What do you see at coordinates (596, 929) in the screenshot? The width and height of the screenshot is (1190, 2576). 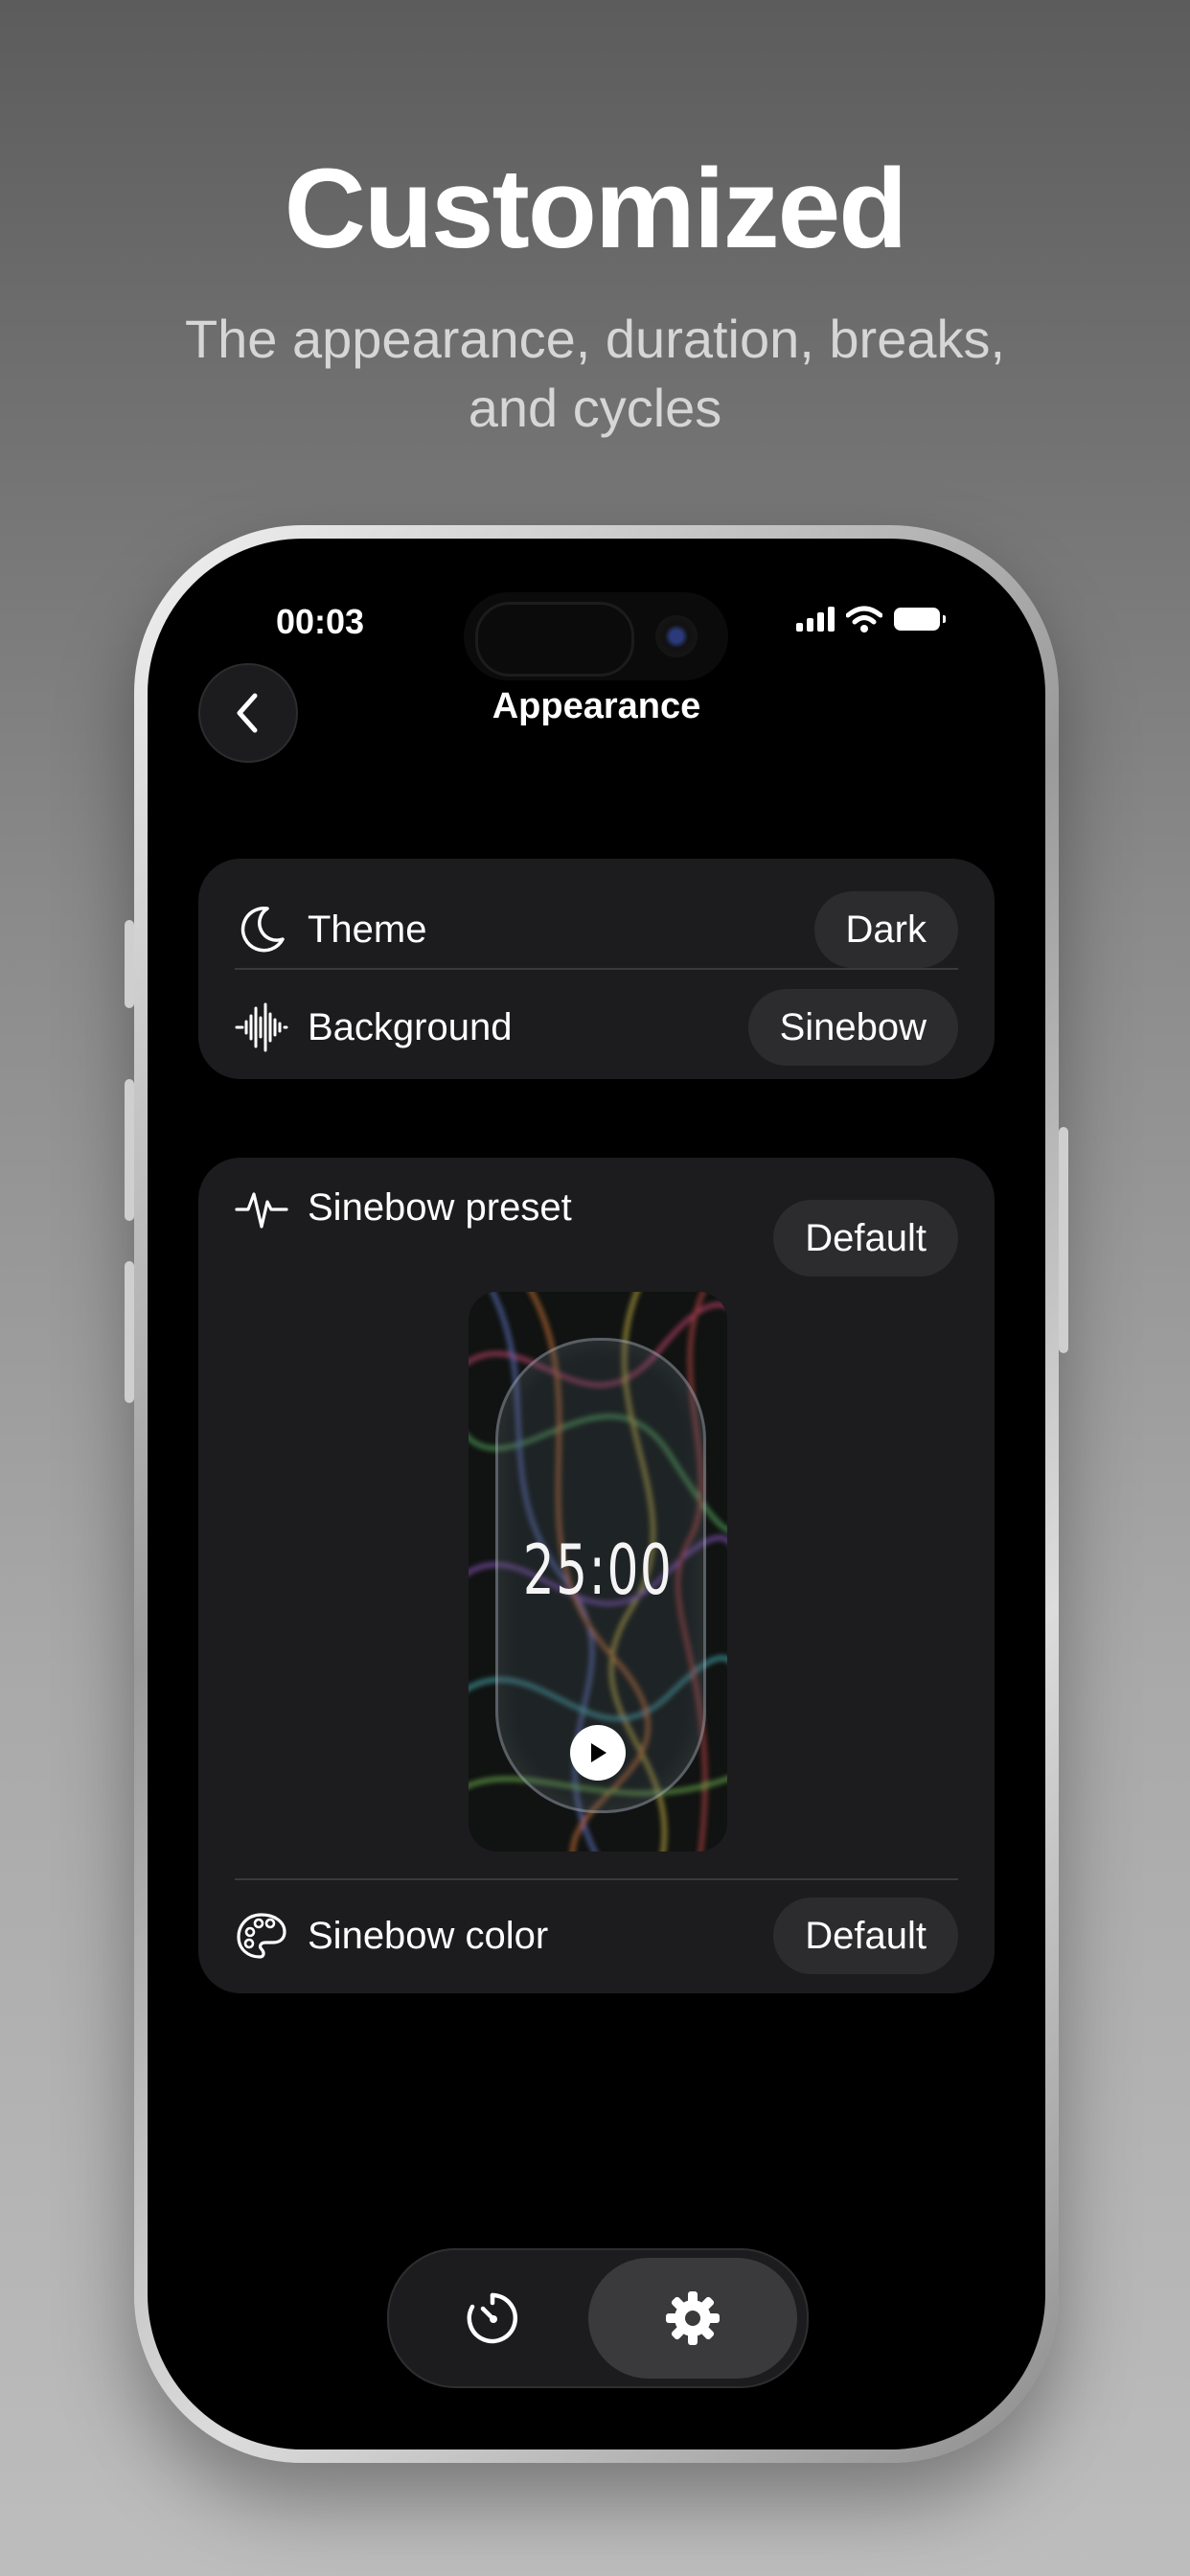 I see `theme-row: Theme Dark` at bounding box center [596, 929].